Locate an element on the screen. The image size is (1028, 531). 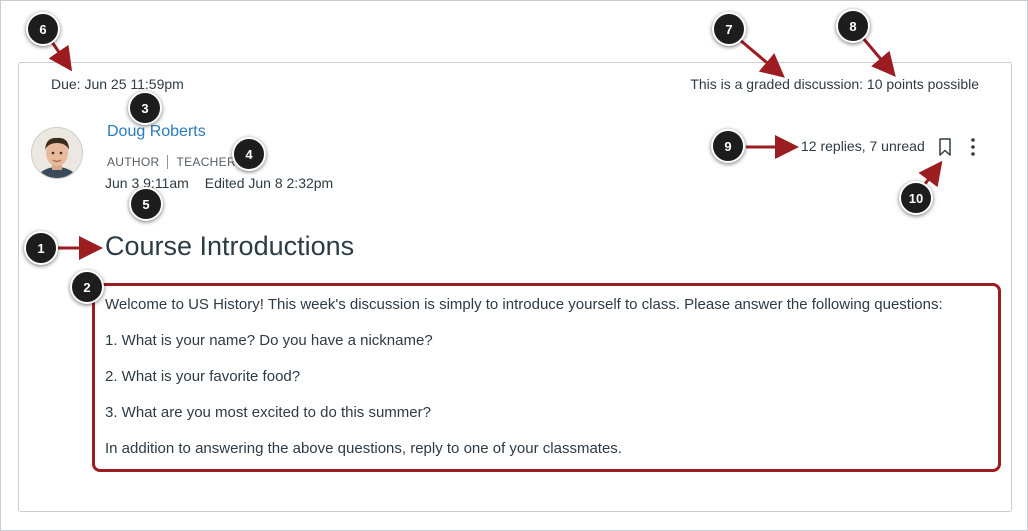
author-name-link: Doug Roberts is located at coordinates (156, 132).